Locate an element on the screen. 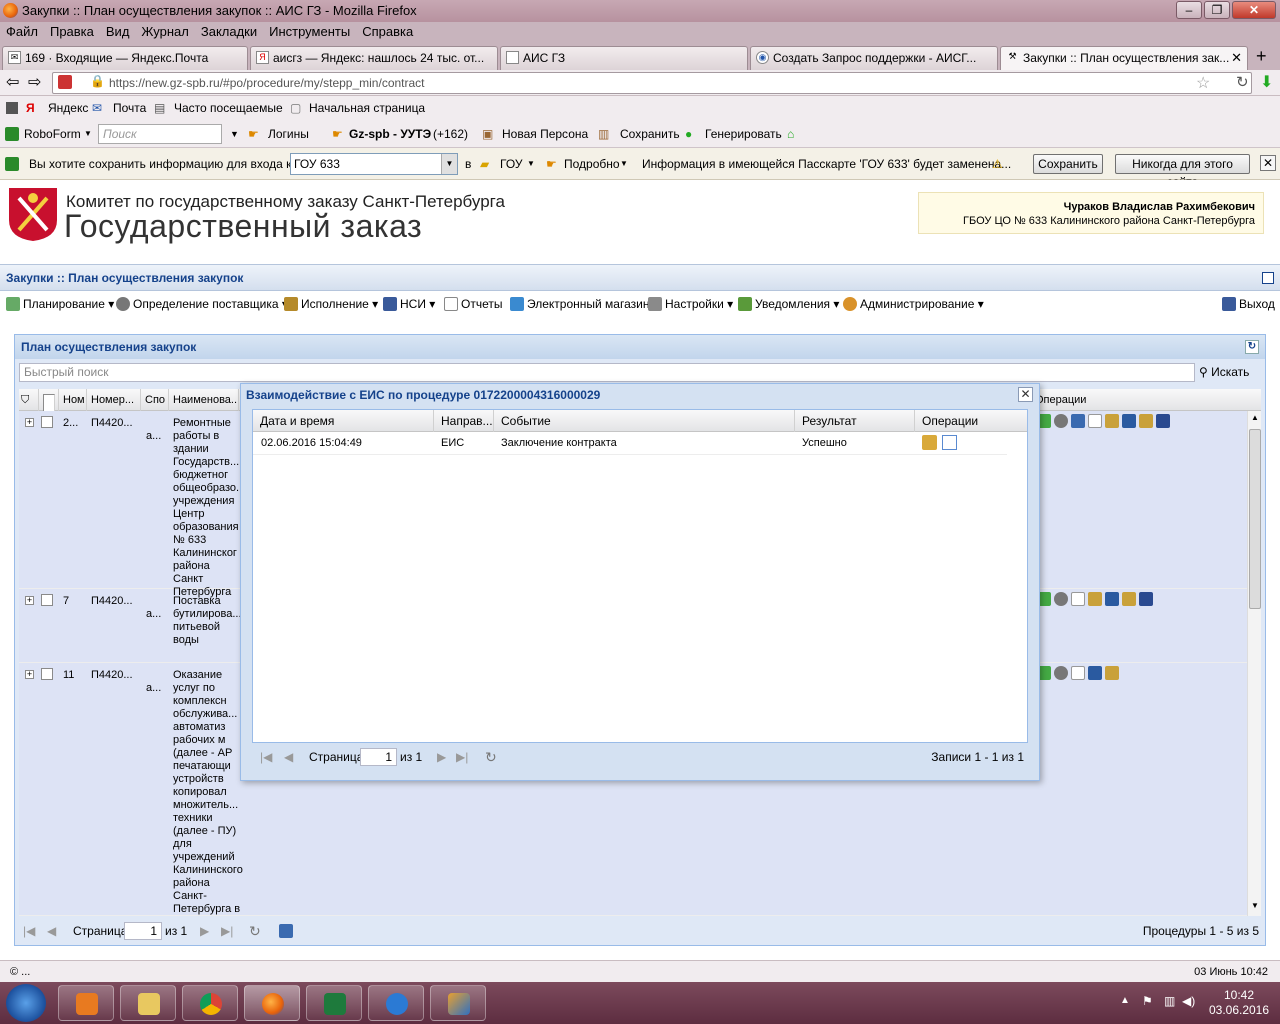  download-icon: ⬇ is located at coordinates (1266, 82).